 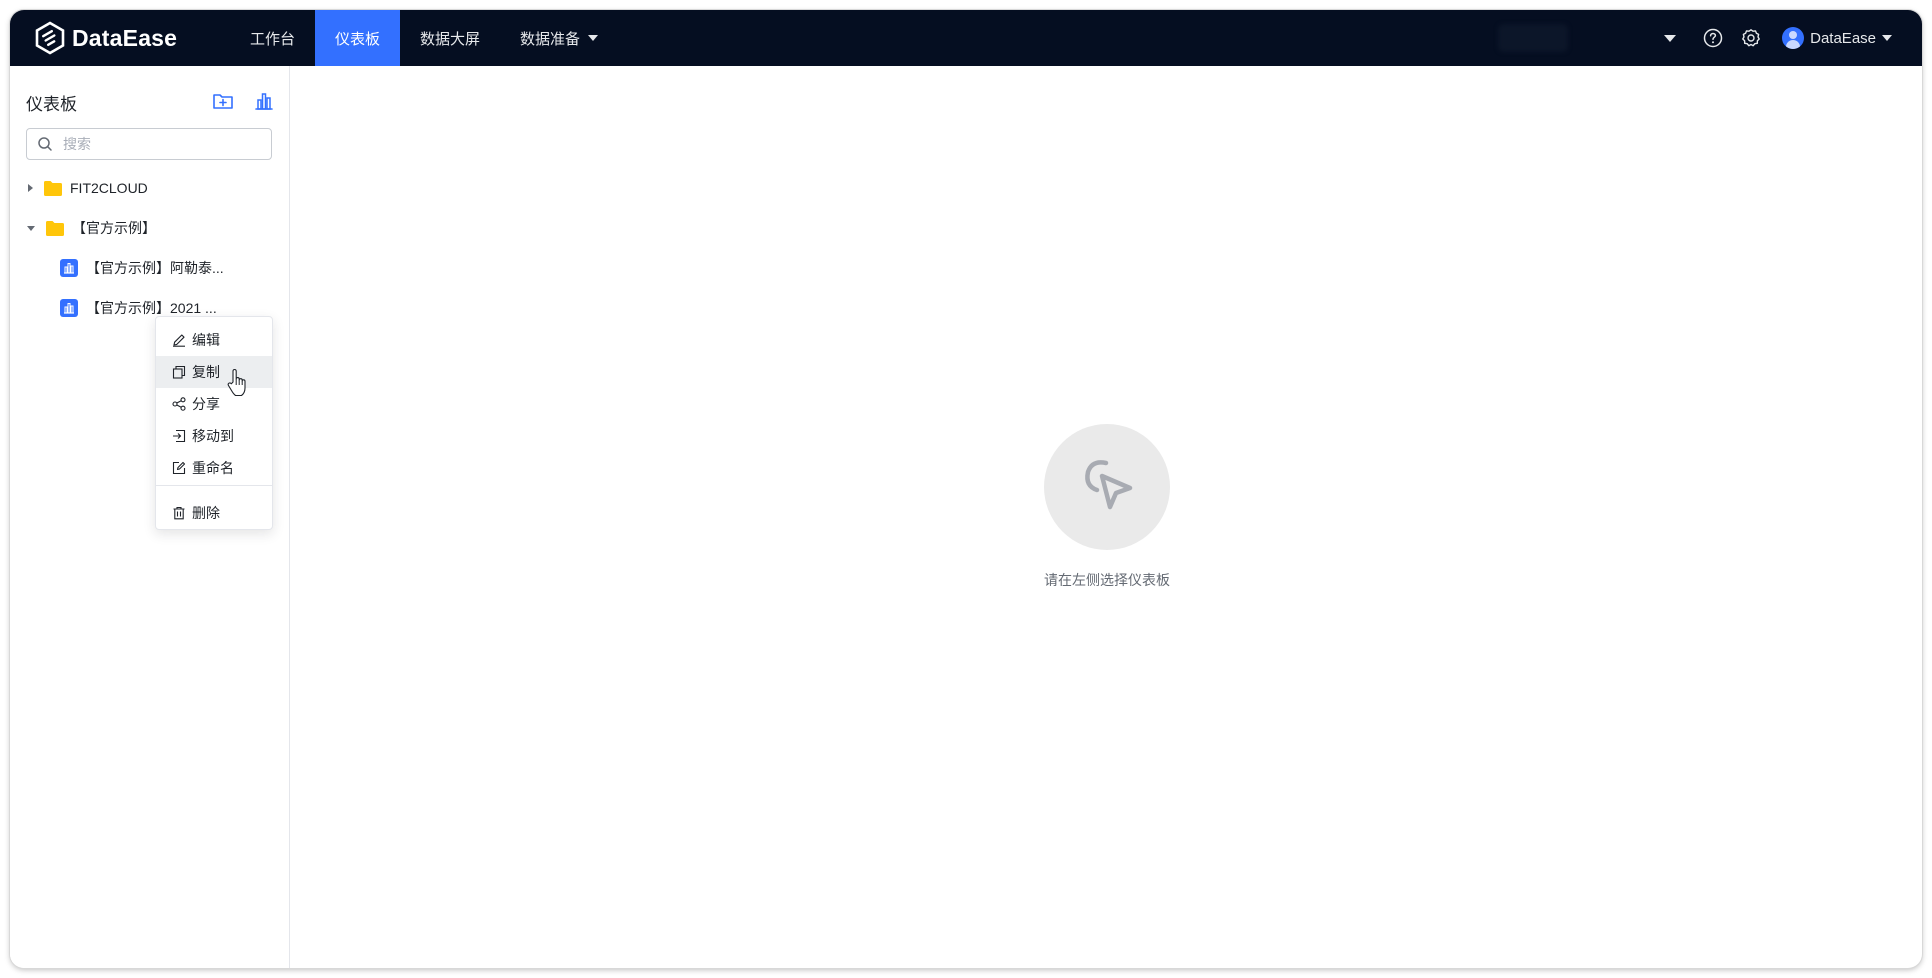 I want to click on search-field, so click(x=149, y=144).